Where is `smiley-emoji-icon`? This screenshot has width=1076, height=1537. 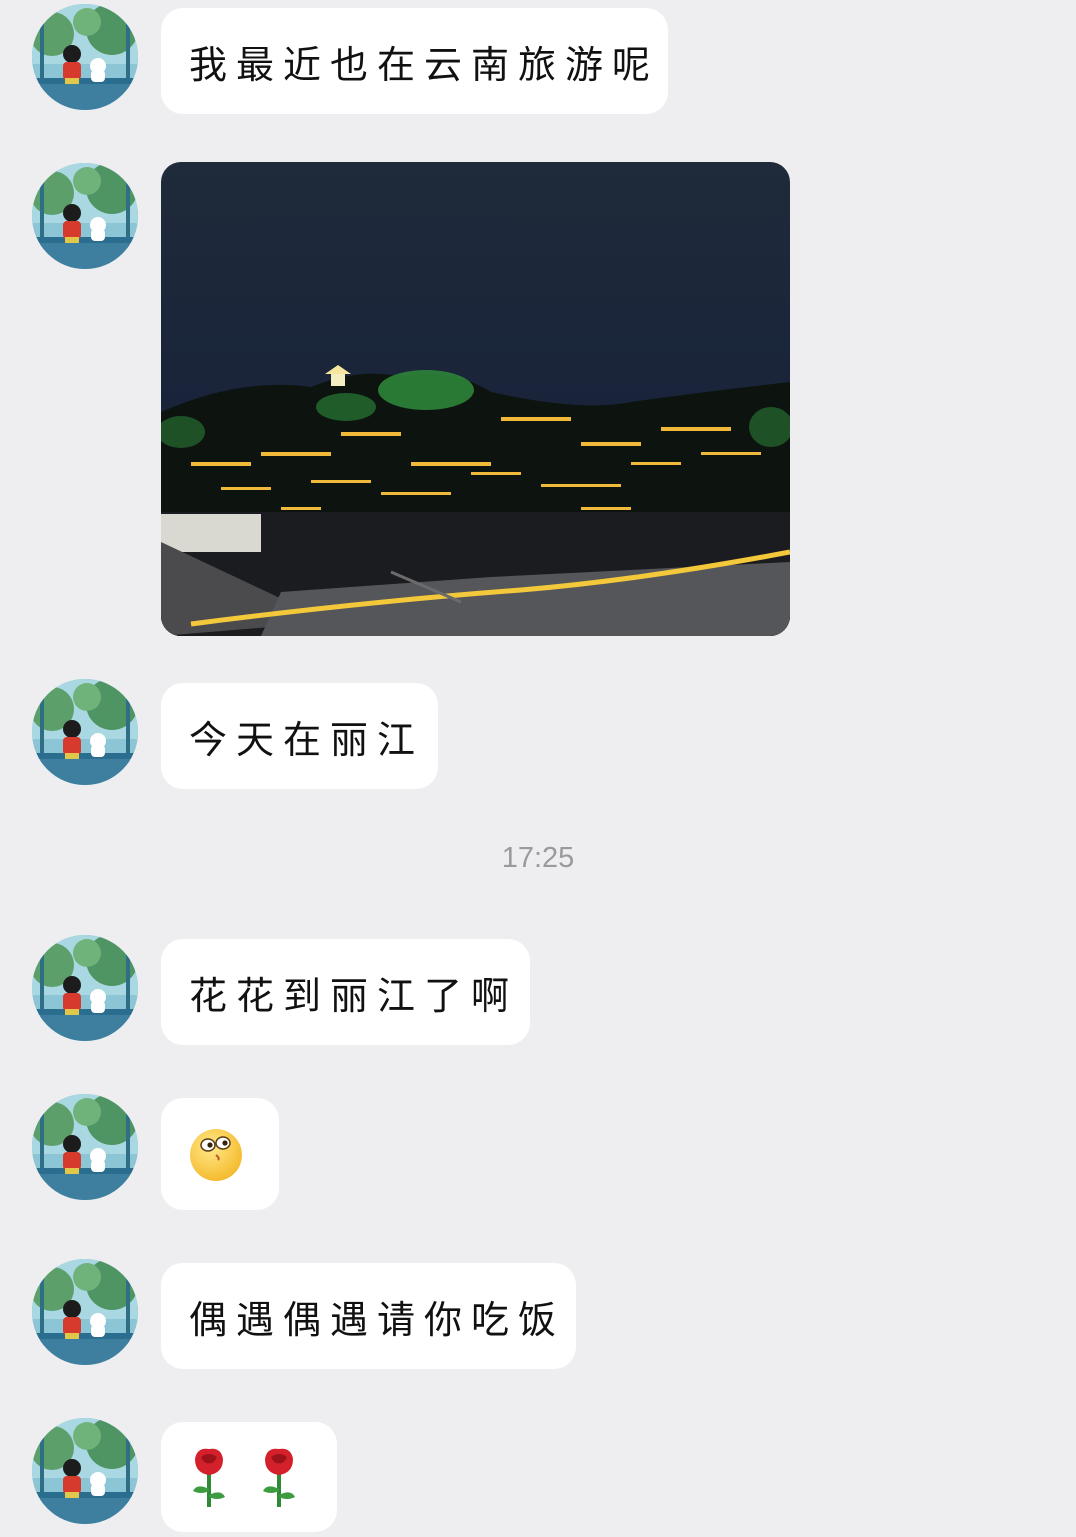 smiley-emoji-icon is located at coordinates (216, 1155).